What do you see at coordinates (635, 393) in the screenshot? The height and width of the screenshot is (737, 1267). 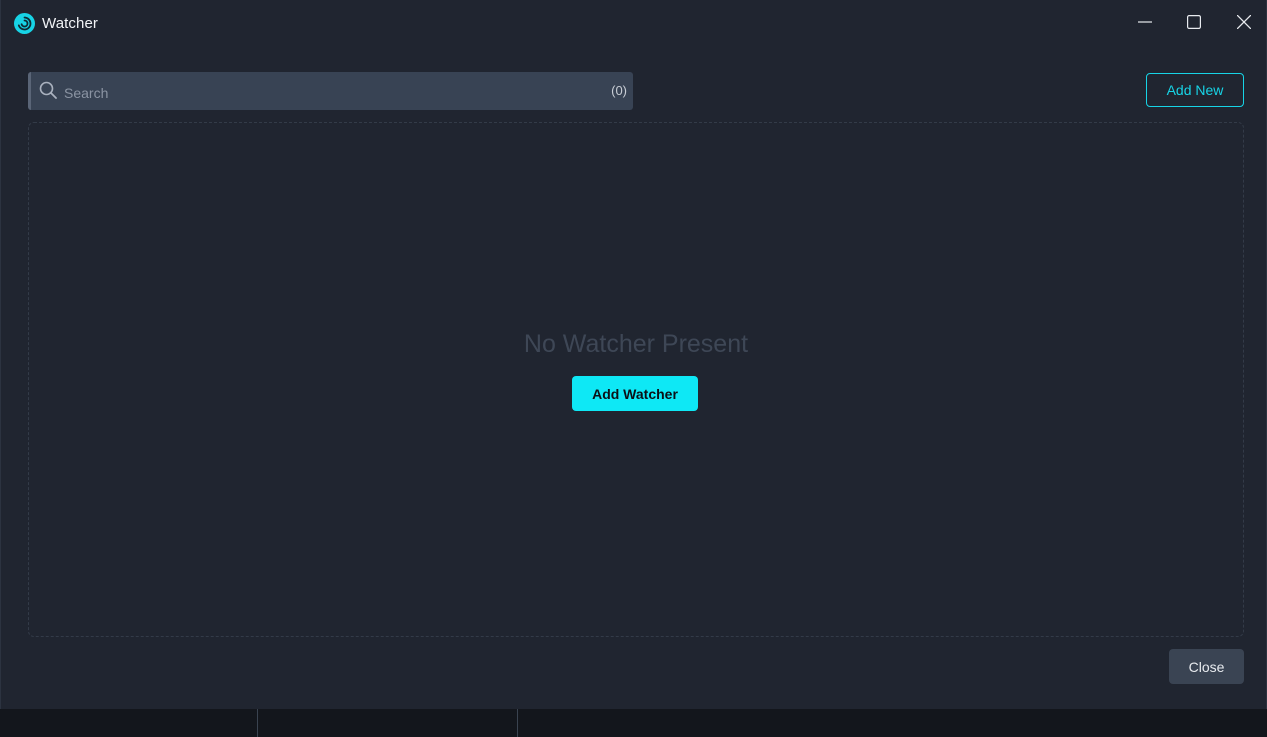 I see `add-watcher-button: Add Watcher` at bounding box center [635, 393].